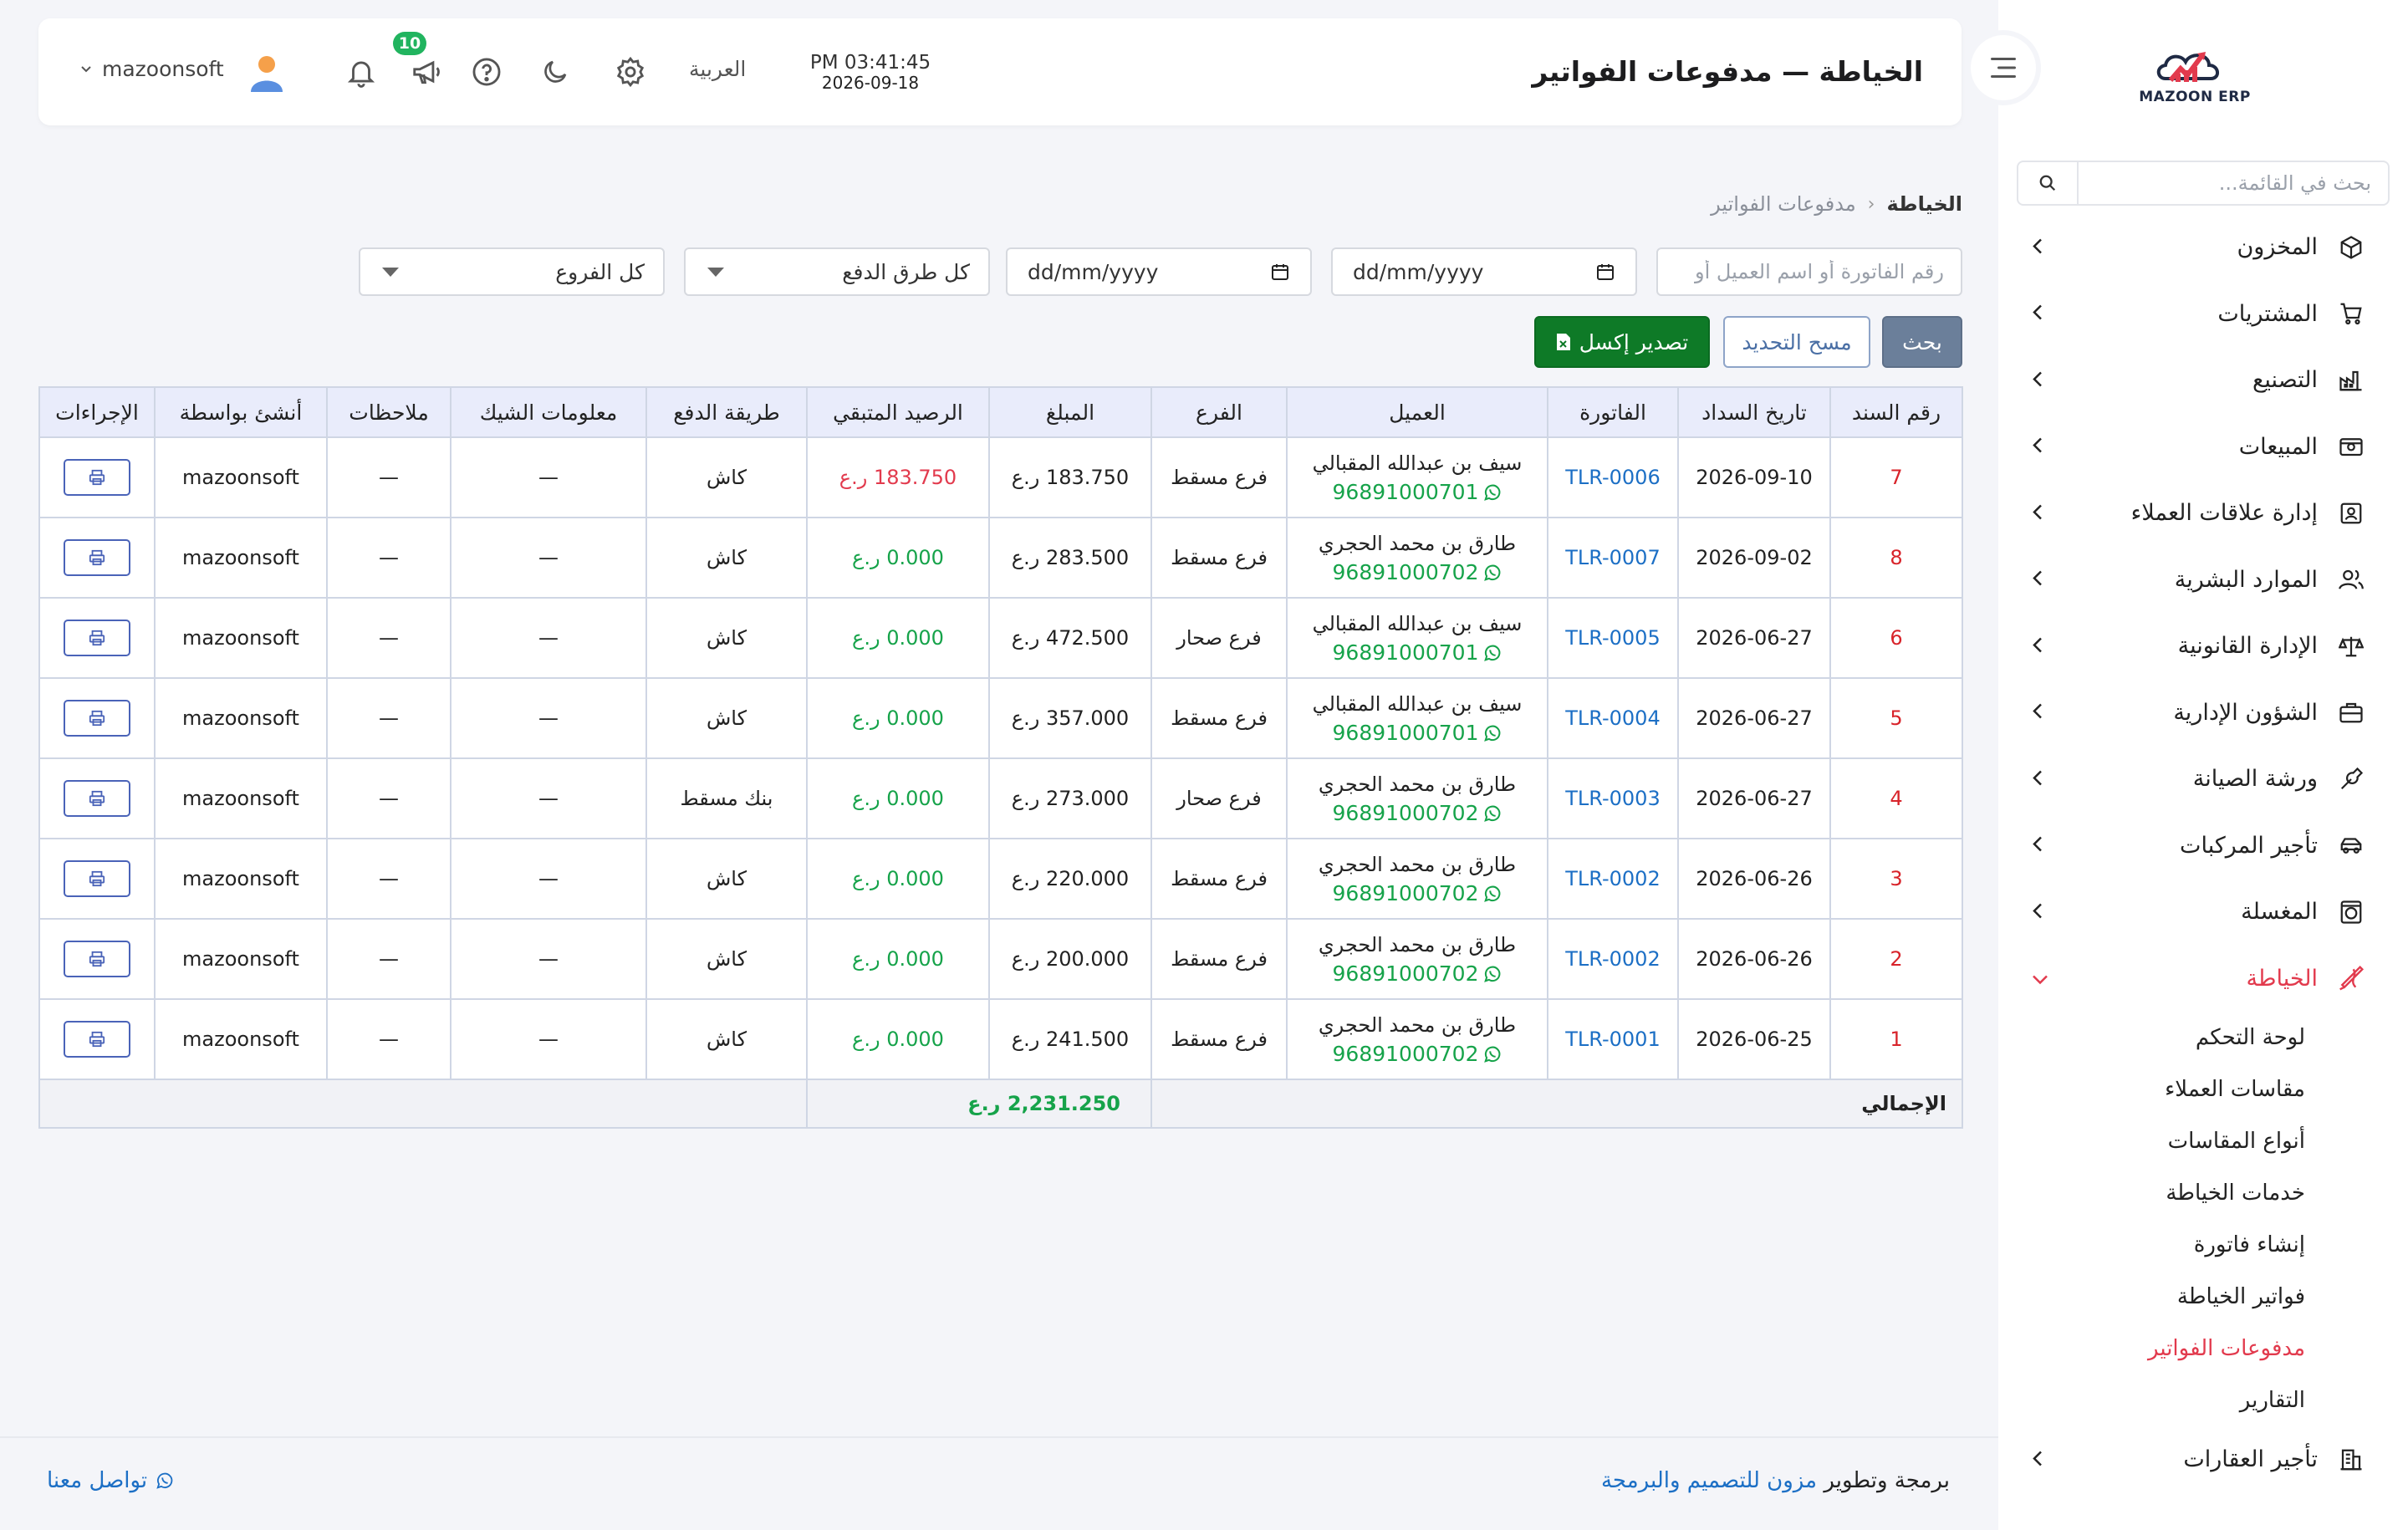  I want to click on sidebar-item-admin-affairs: الشؤون الإدارية, so click(2203, 713).